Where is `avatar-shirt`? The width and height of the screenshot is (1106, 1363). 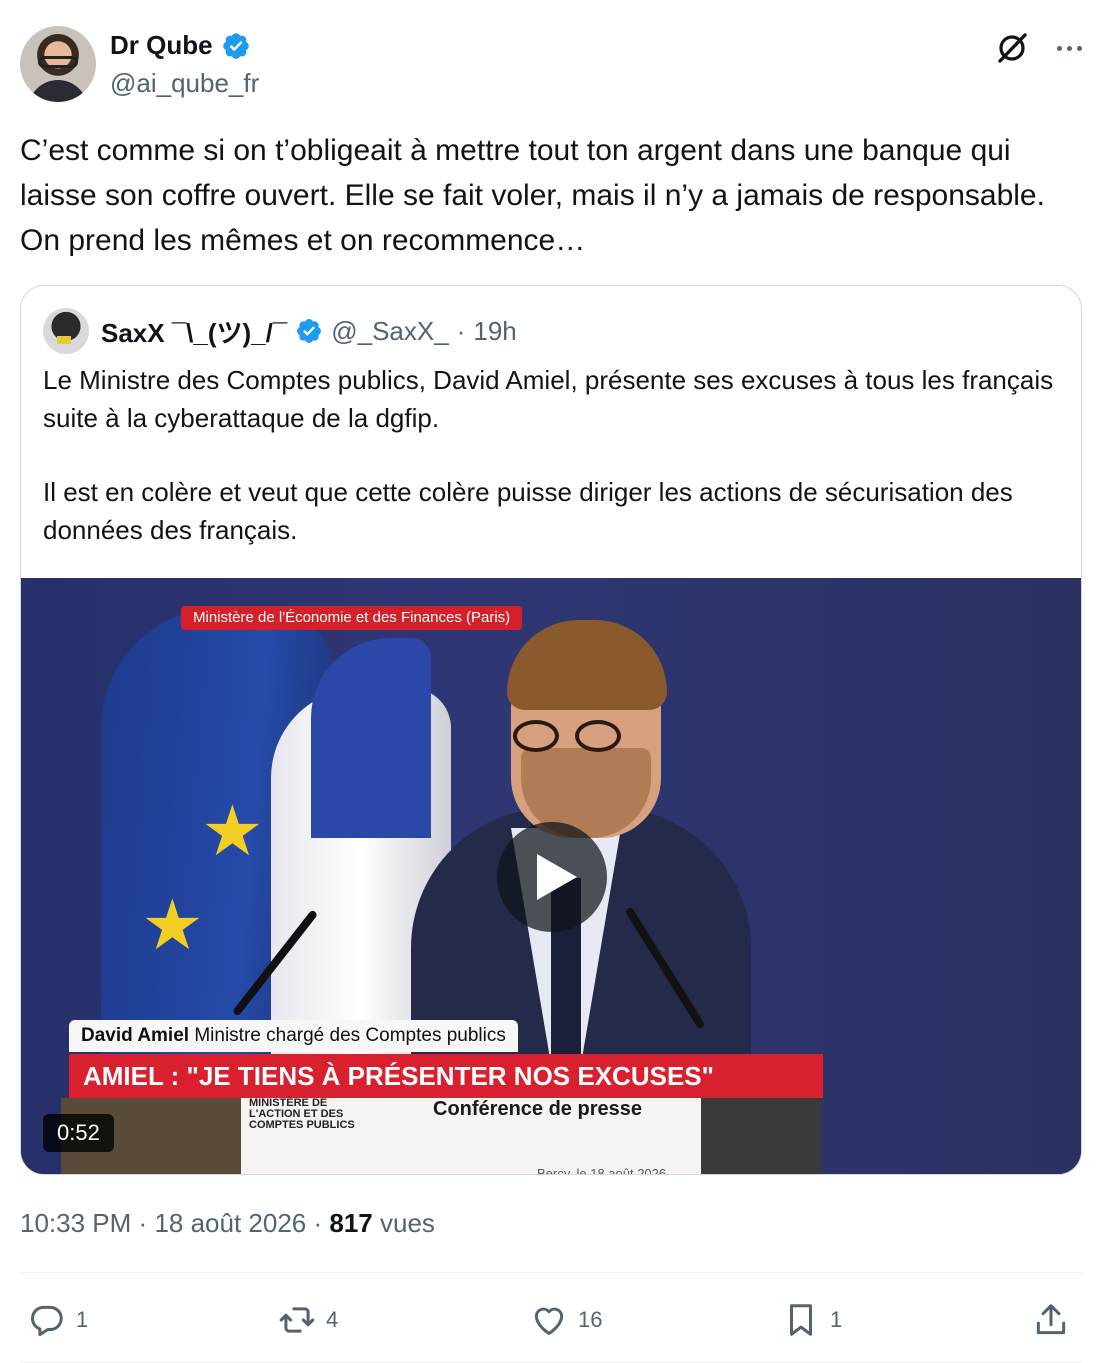 avatar-shirt is located at coordinates (58, 91).